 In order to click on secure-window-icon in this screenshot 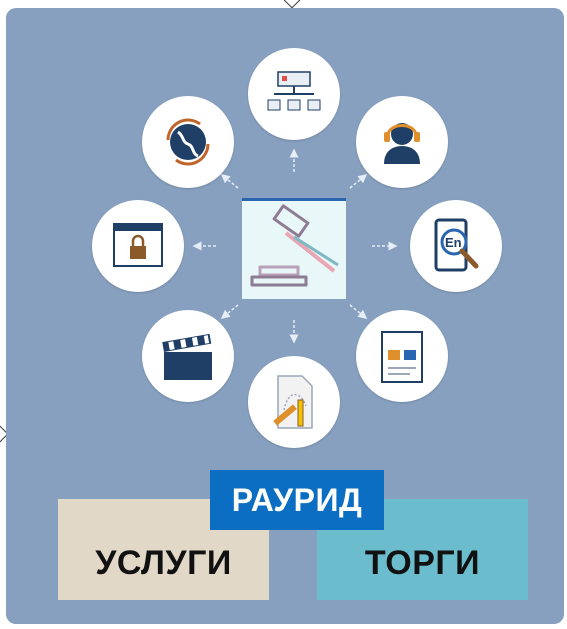, I will do `click(138, 245)`.